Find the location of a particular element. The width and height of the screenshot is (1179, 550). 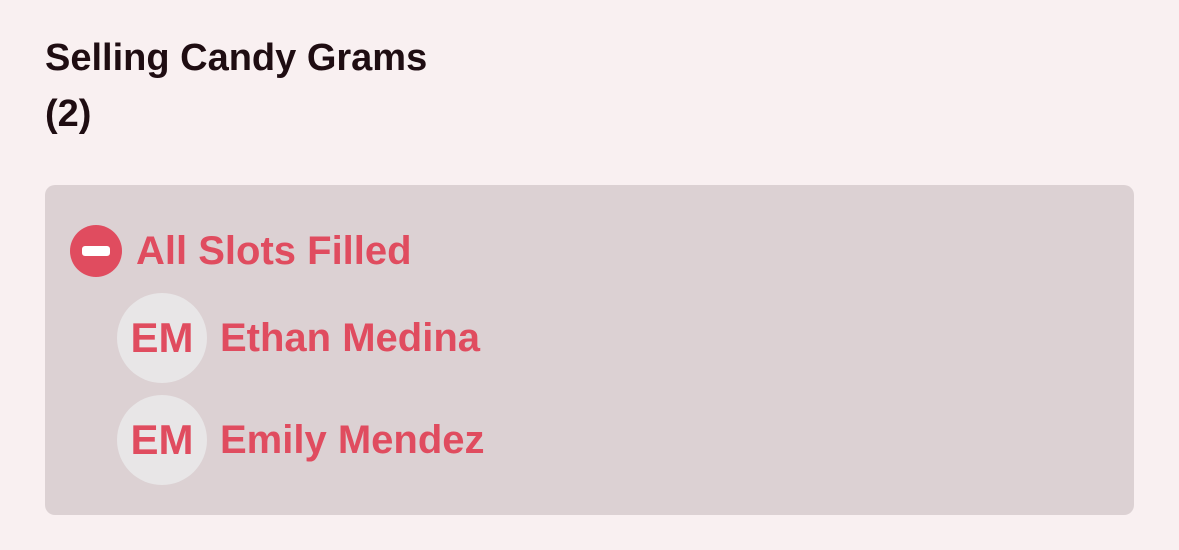

slot-status-row: All Slots Filled is located at coordinates (241, 251).